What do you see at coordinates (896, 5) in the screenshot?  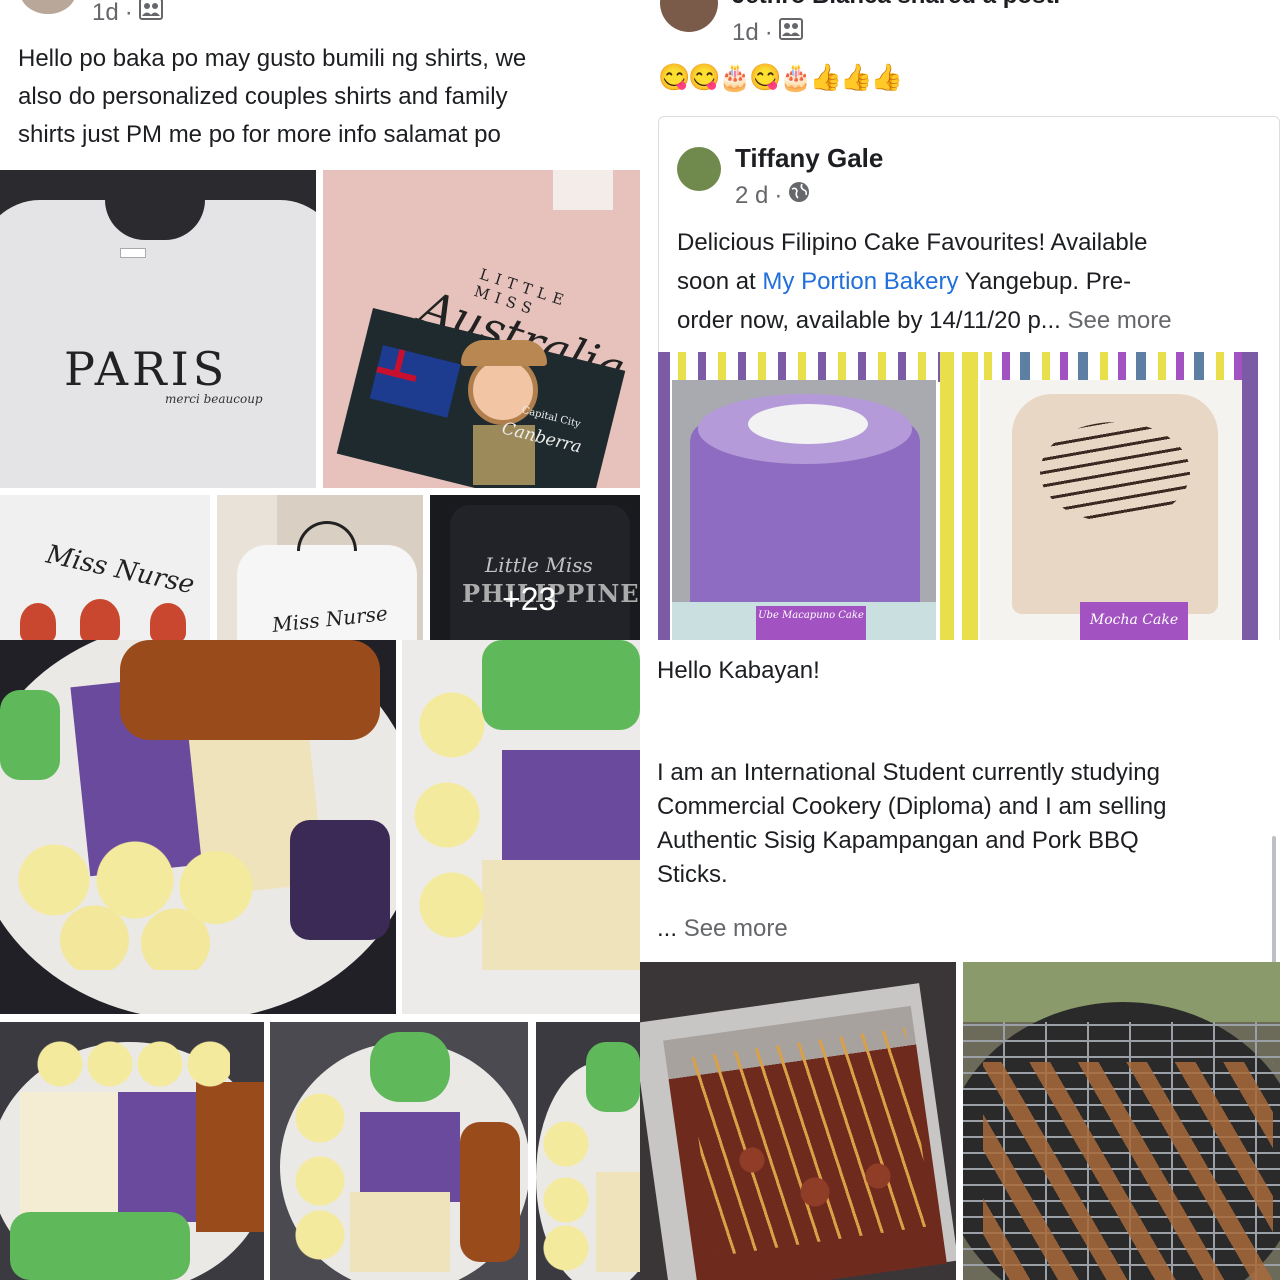 I see `post-header-partial: Jethro Blanca shared a post.` at bounding box center [896, 5].